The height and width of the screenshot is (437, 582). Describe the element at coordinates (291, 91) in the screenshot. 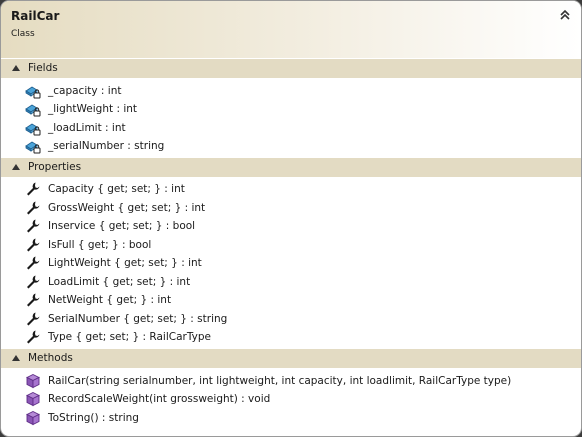

I see `field-item: _capacity : int` at that location.